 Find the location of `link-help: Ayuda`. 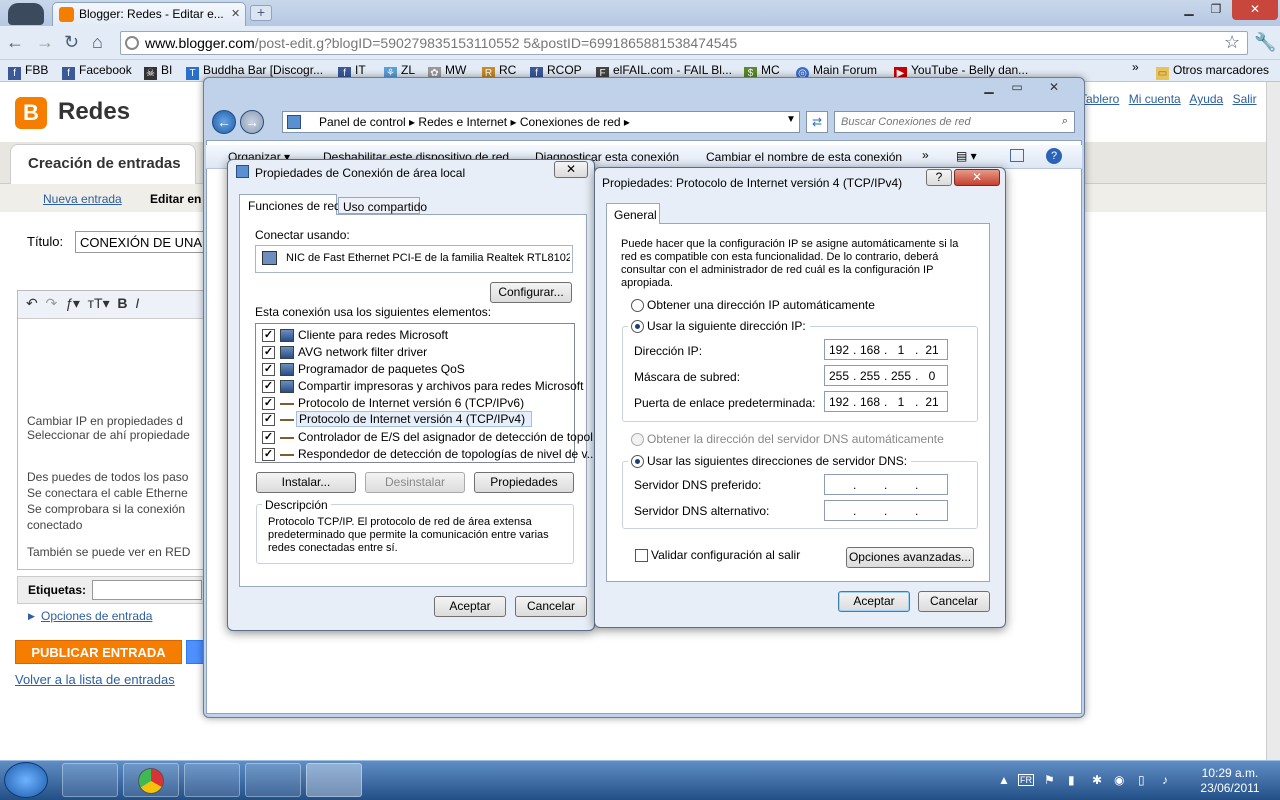

link-help: Ayuda is located at coordinates (1206, 99).